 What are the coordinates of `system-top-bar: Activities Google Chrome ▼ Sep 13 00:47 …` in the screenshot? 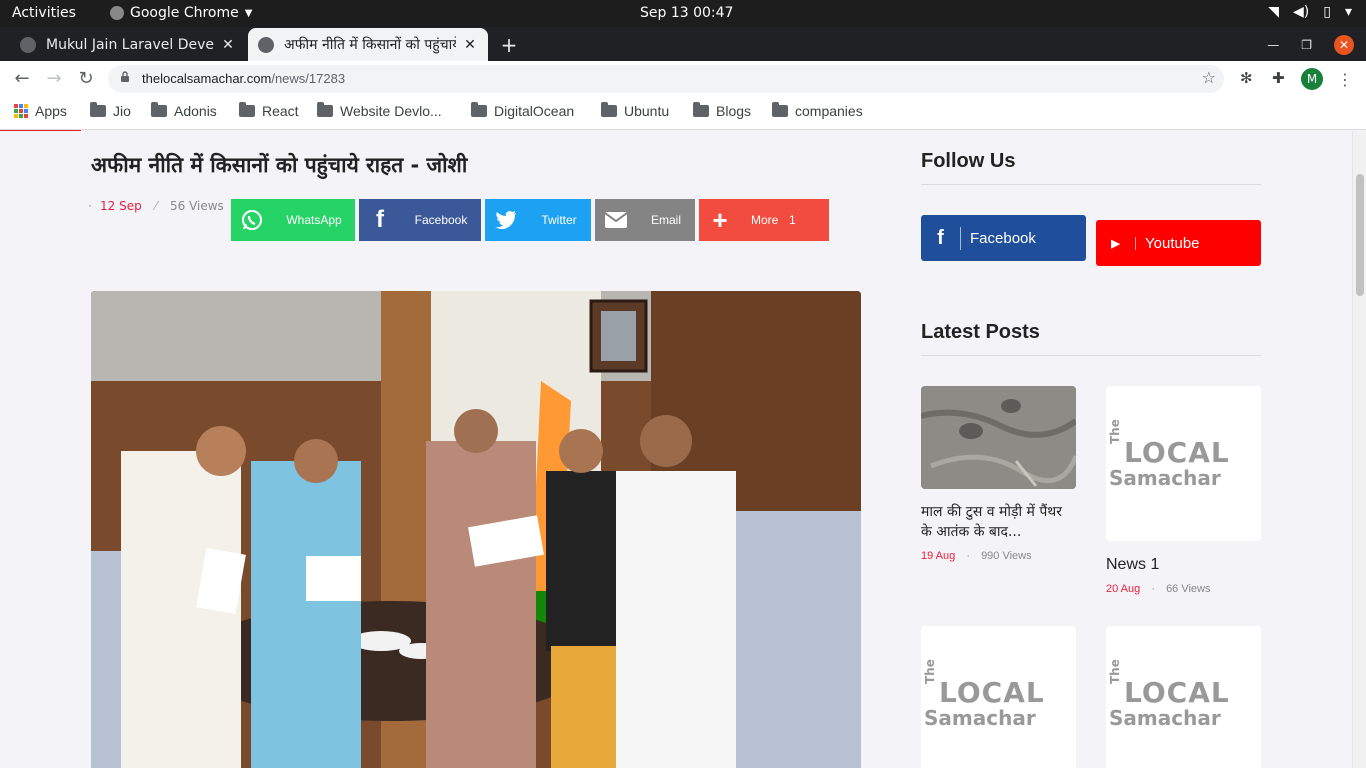 It's located at (683, 13).